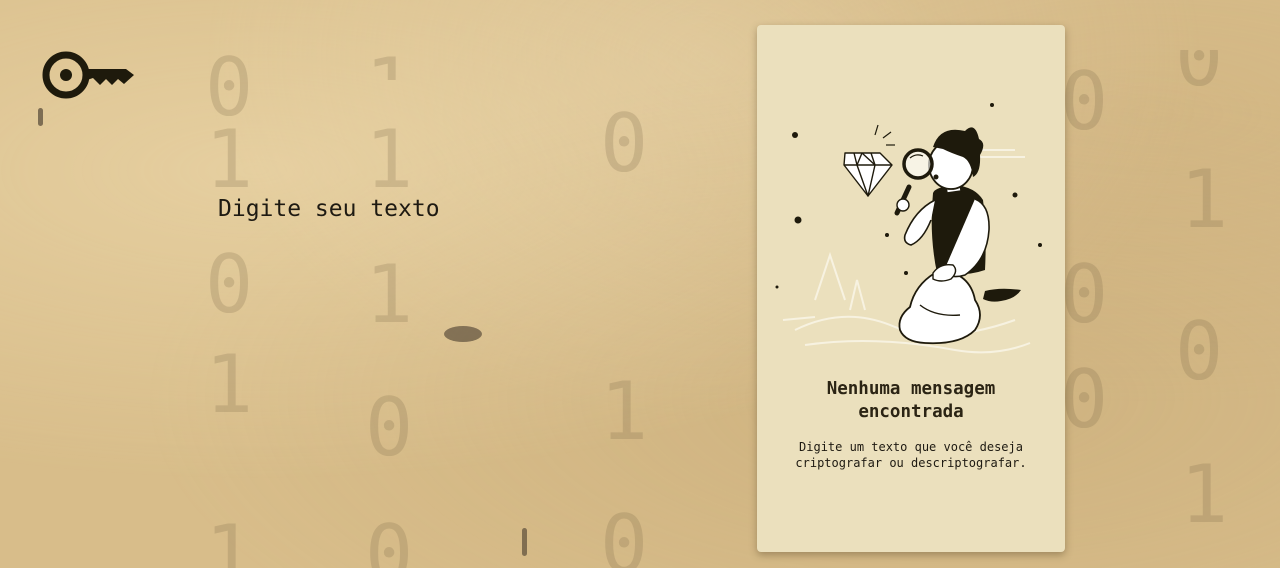 The height and width of the screenshot is (568, 1280). I want to click on empty-state-title: Nenhuma mensagem encontrada, so click(911, 400).